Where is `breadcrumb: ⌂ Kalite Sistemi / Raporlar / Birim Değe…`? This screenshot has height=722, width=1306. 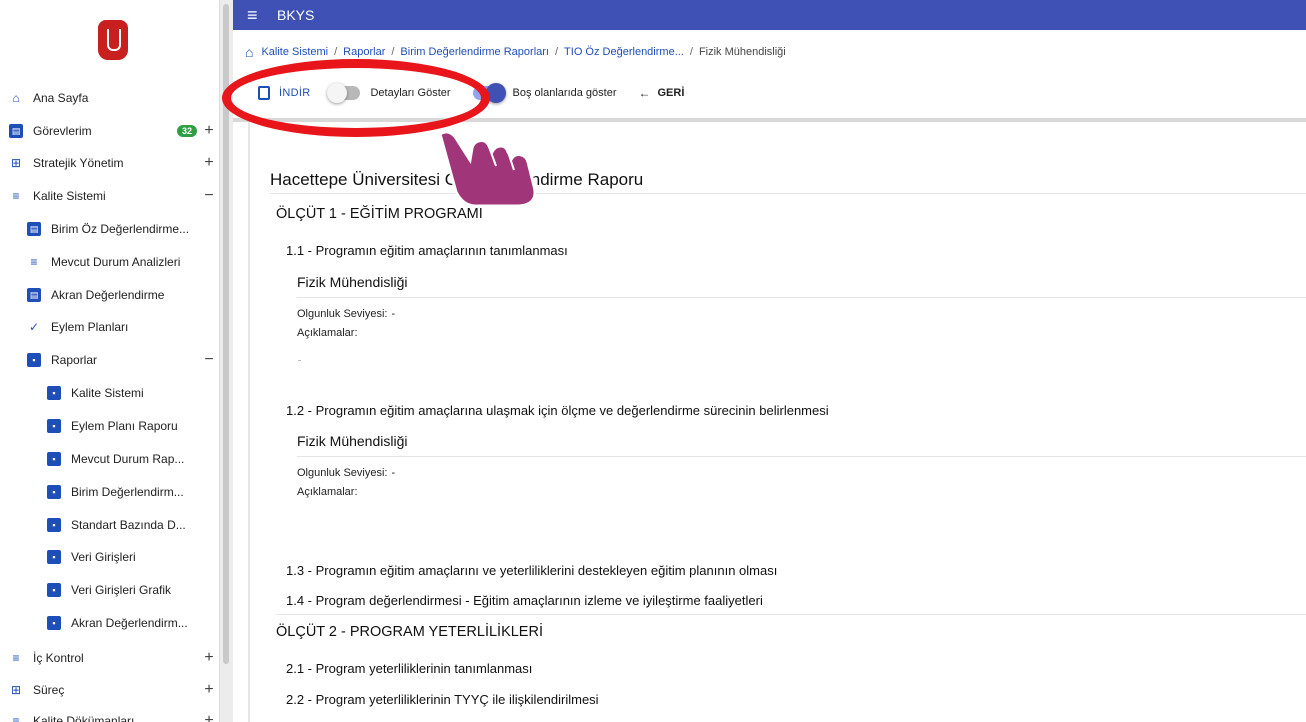
breadcrumb: ⌂ Kalite Sistemi / Raporlar / Birim Değe… is located at coordinates (515, 52).